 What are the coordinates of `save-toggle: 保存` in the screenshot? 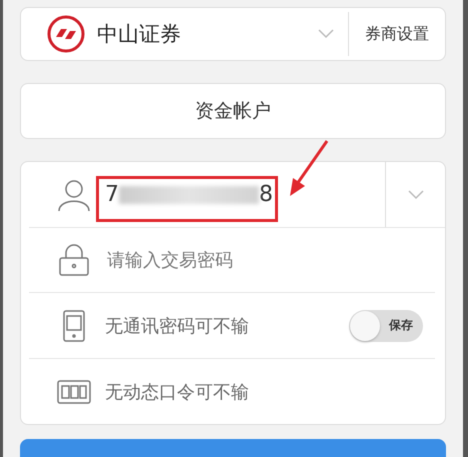 It's located at (386, 326).